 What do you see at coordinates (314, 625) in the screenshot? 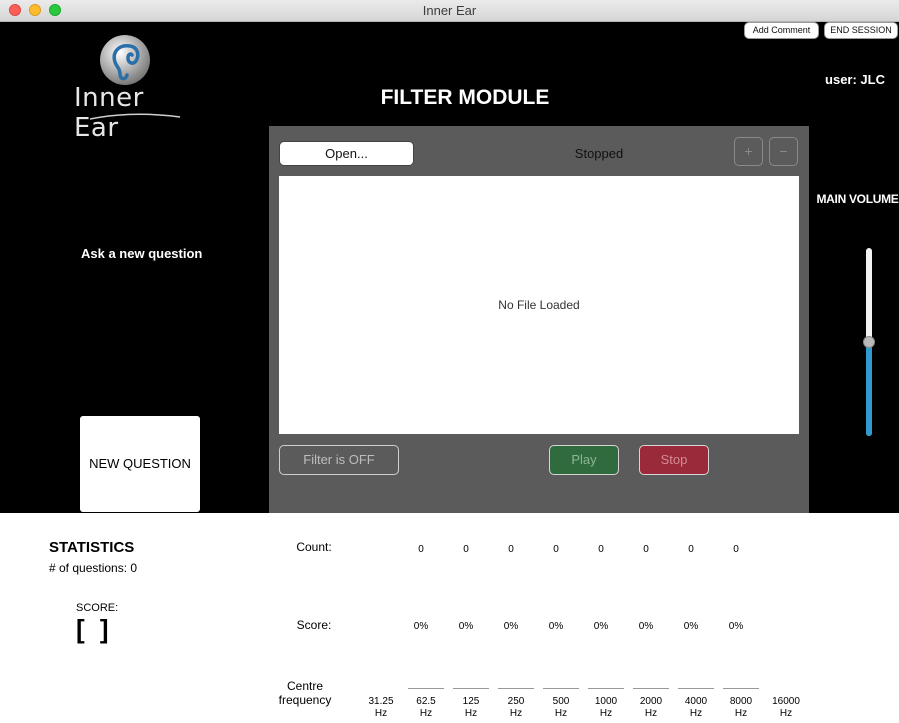
I see `score-row-label: Score:` at bounding box center [314, 625].